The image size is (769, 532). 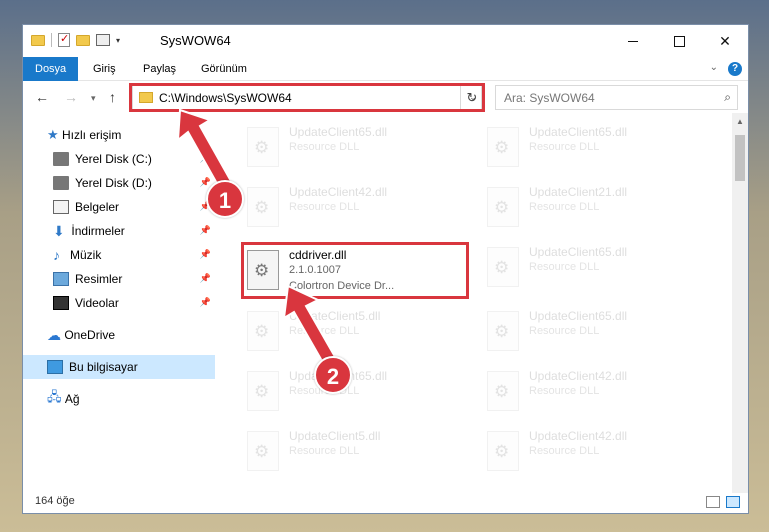 I want to click on step-2-badge: 2, so click(x=333, y=375).